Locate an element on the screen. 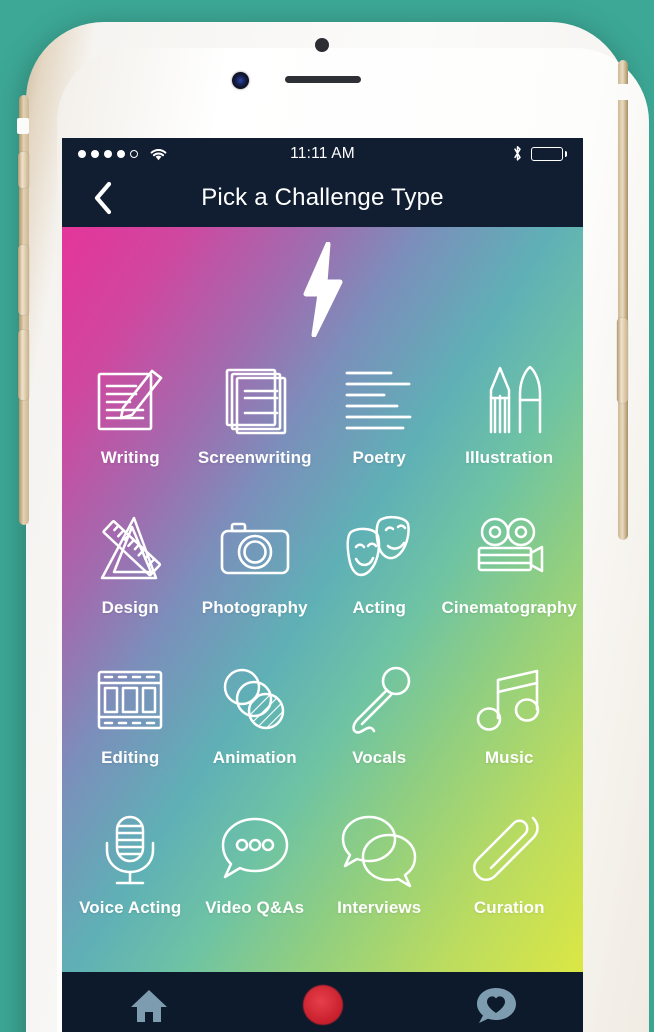 This screenshot has height=1032, width=654. tile-label: Writing is located at coordinates (130, 457).